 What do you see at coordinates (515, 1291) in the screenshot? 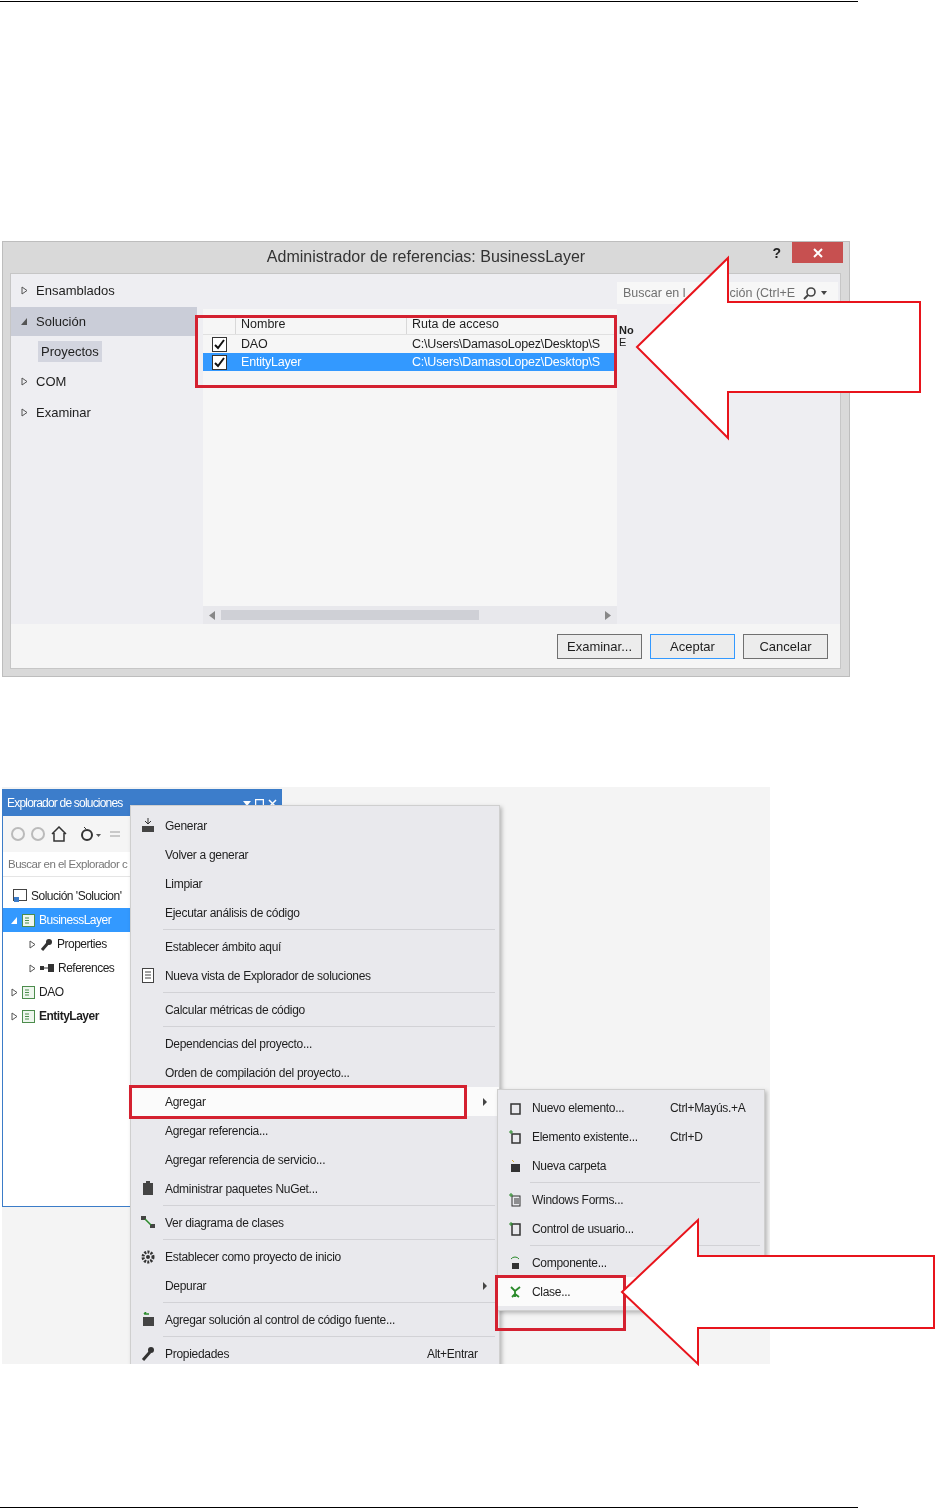
I see `class-icon` at bounding box center [515, 1291].